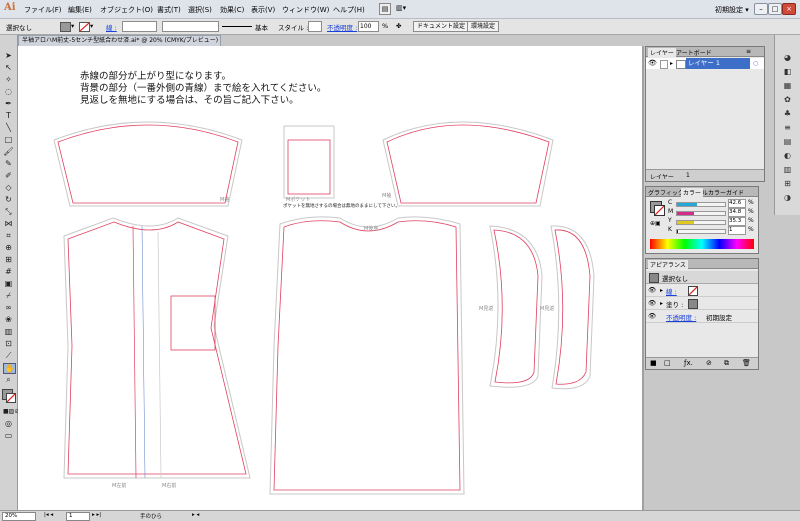 The width and height of the screenshot is (800, 521). What do you see at coordinates (169, 10) in the screenshot?
I see `menu-type: 書式(T)` at bounding box center [169, 10].